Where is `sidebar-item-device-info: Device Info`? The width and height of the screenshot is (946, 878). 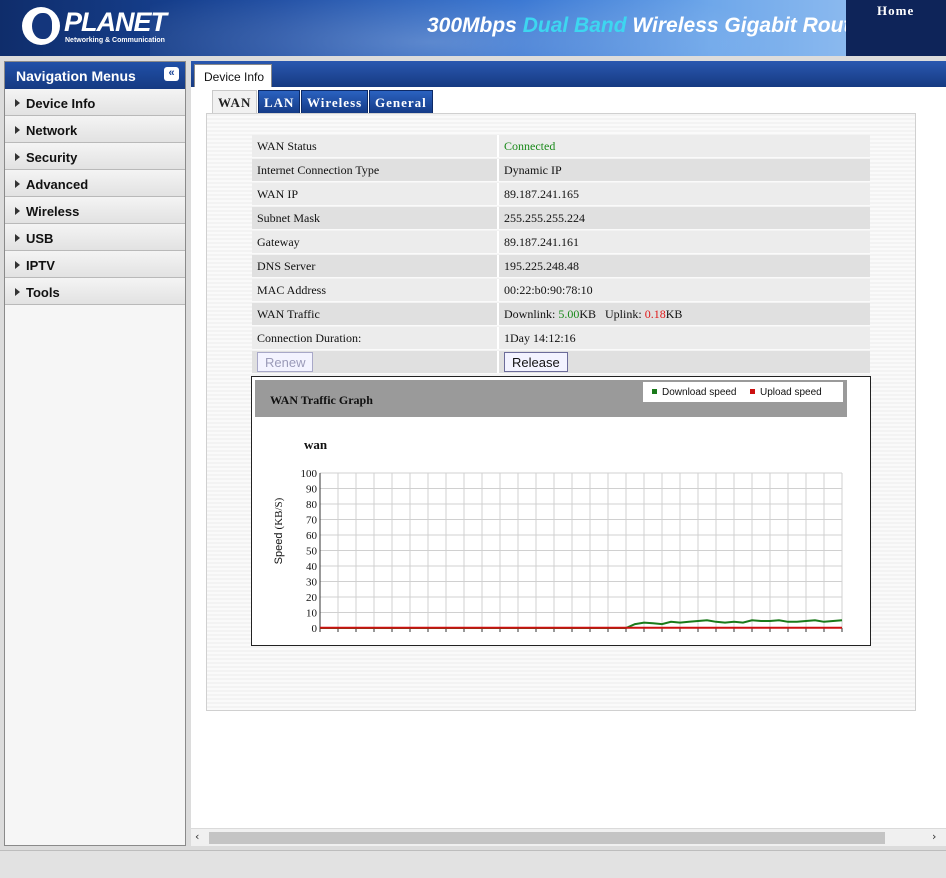 sidebar-item-device-info: Device Info is located at coordinates (95, 102).